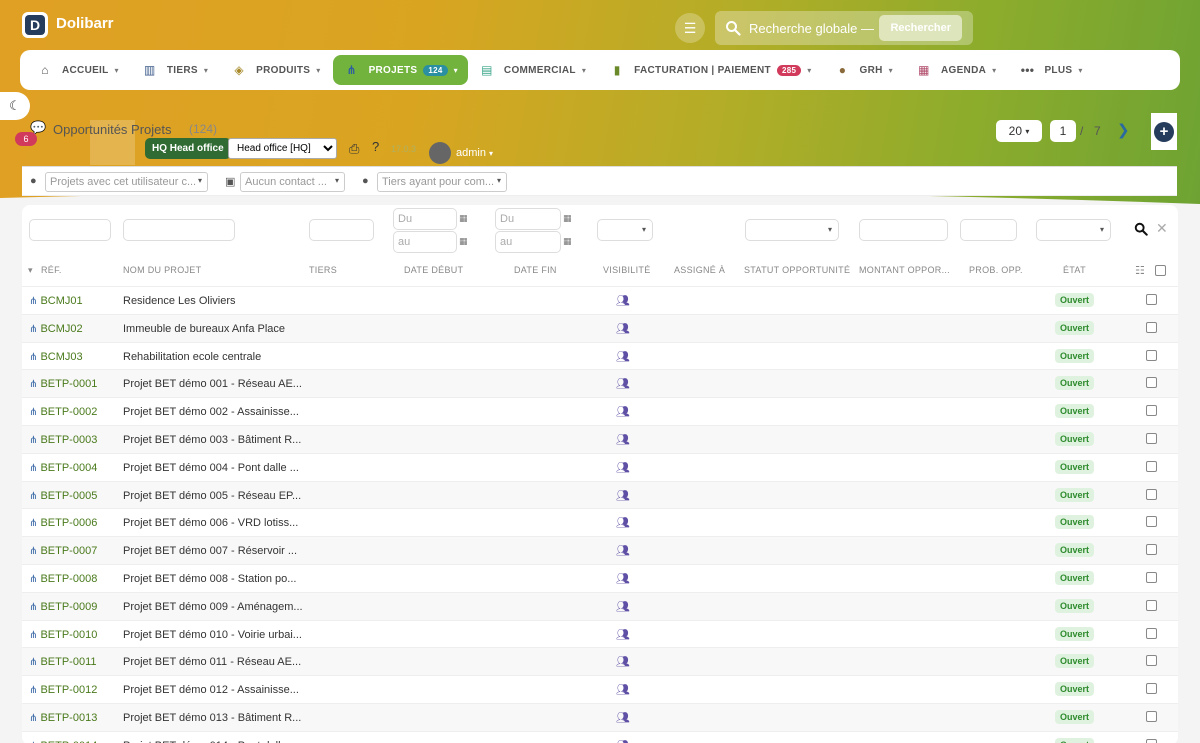 The image size is (1200, 743). Describe the element at coordinates (61, 357) in the screenshot. I see `project-ref-link: BCMJ03` at that location.